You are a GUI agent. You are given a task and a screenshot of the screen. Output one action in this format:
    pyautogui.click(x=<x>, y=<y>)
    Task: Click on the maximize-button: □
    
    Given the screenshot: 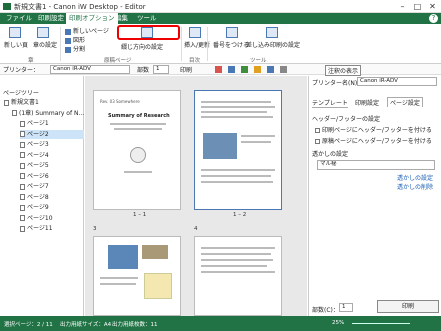 What is the action you would take?
    pyautogui.click(x=417, y=6)
    